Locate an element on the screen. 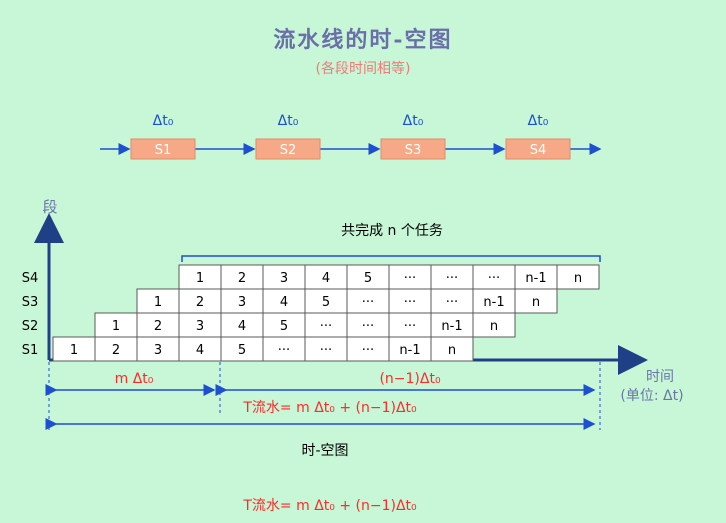 The width and height of the screenshot is (726, 523). formula-mid: T流水= m Δt₀ + (n−1)Δt₀ is located at coordinates (329, 408).